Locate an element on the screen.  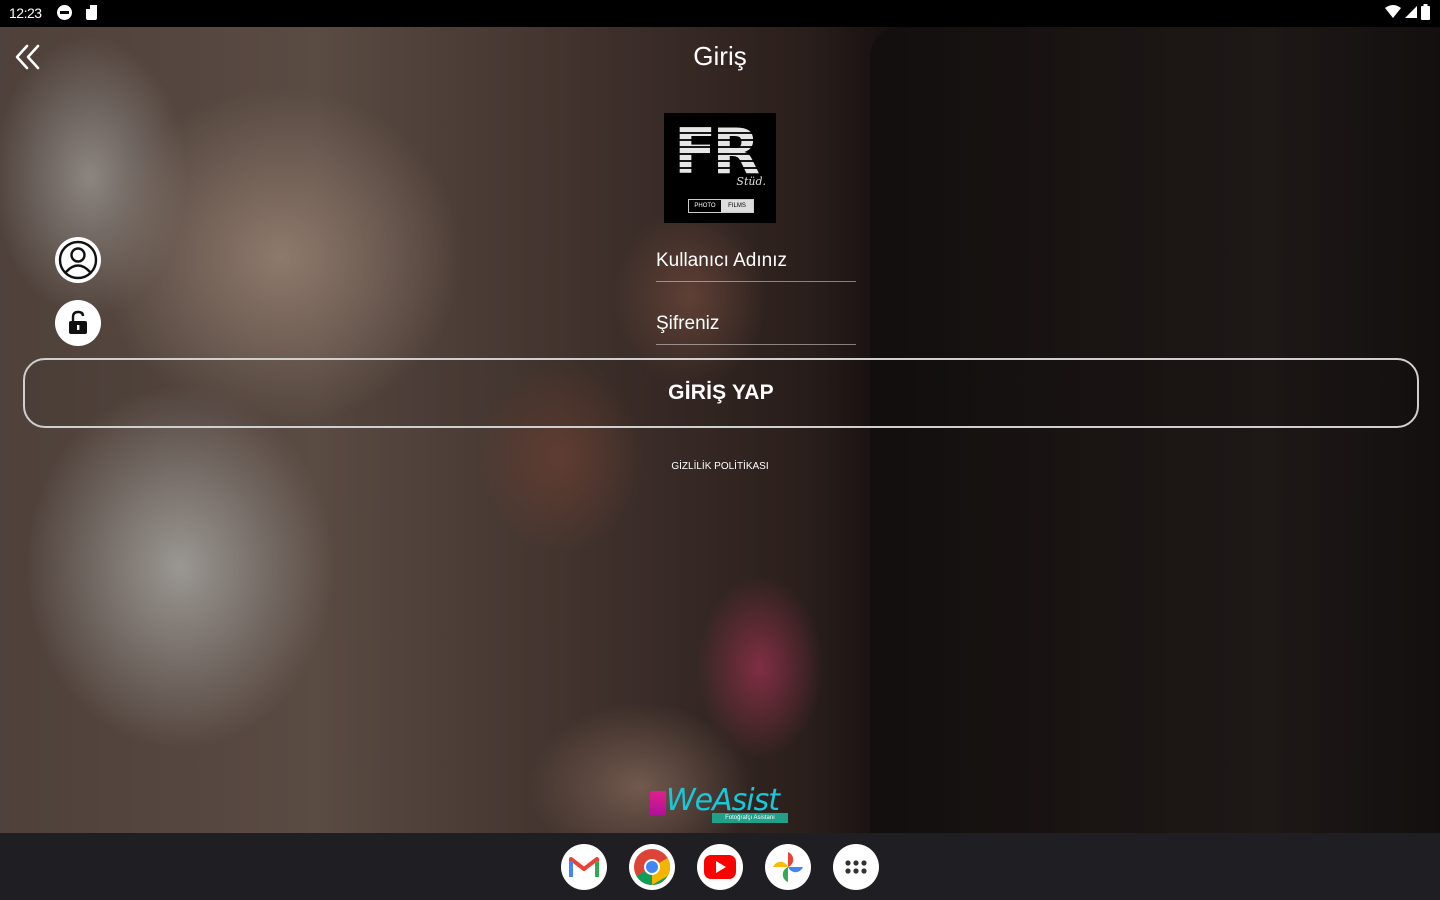
chrome-icon is located at coordinates (652, 866).